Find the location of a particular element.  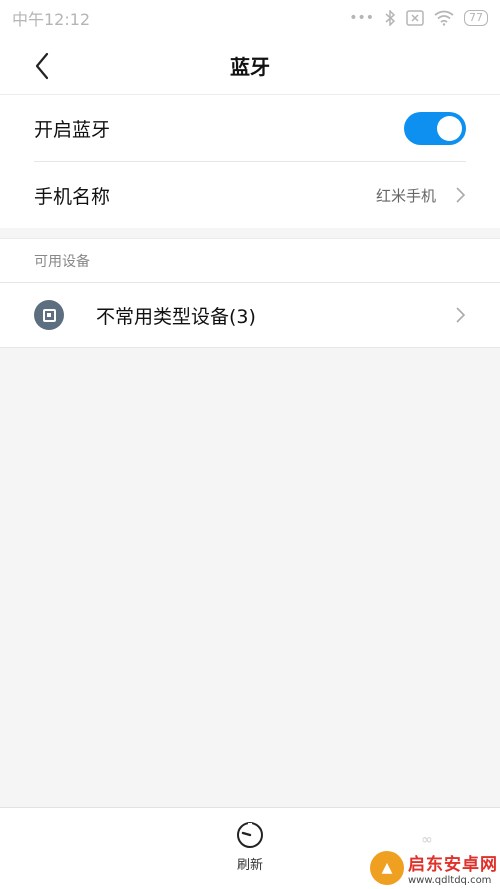

refresh-icon is located at coordinates (250, 835).